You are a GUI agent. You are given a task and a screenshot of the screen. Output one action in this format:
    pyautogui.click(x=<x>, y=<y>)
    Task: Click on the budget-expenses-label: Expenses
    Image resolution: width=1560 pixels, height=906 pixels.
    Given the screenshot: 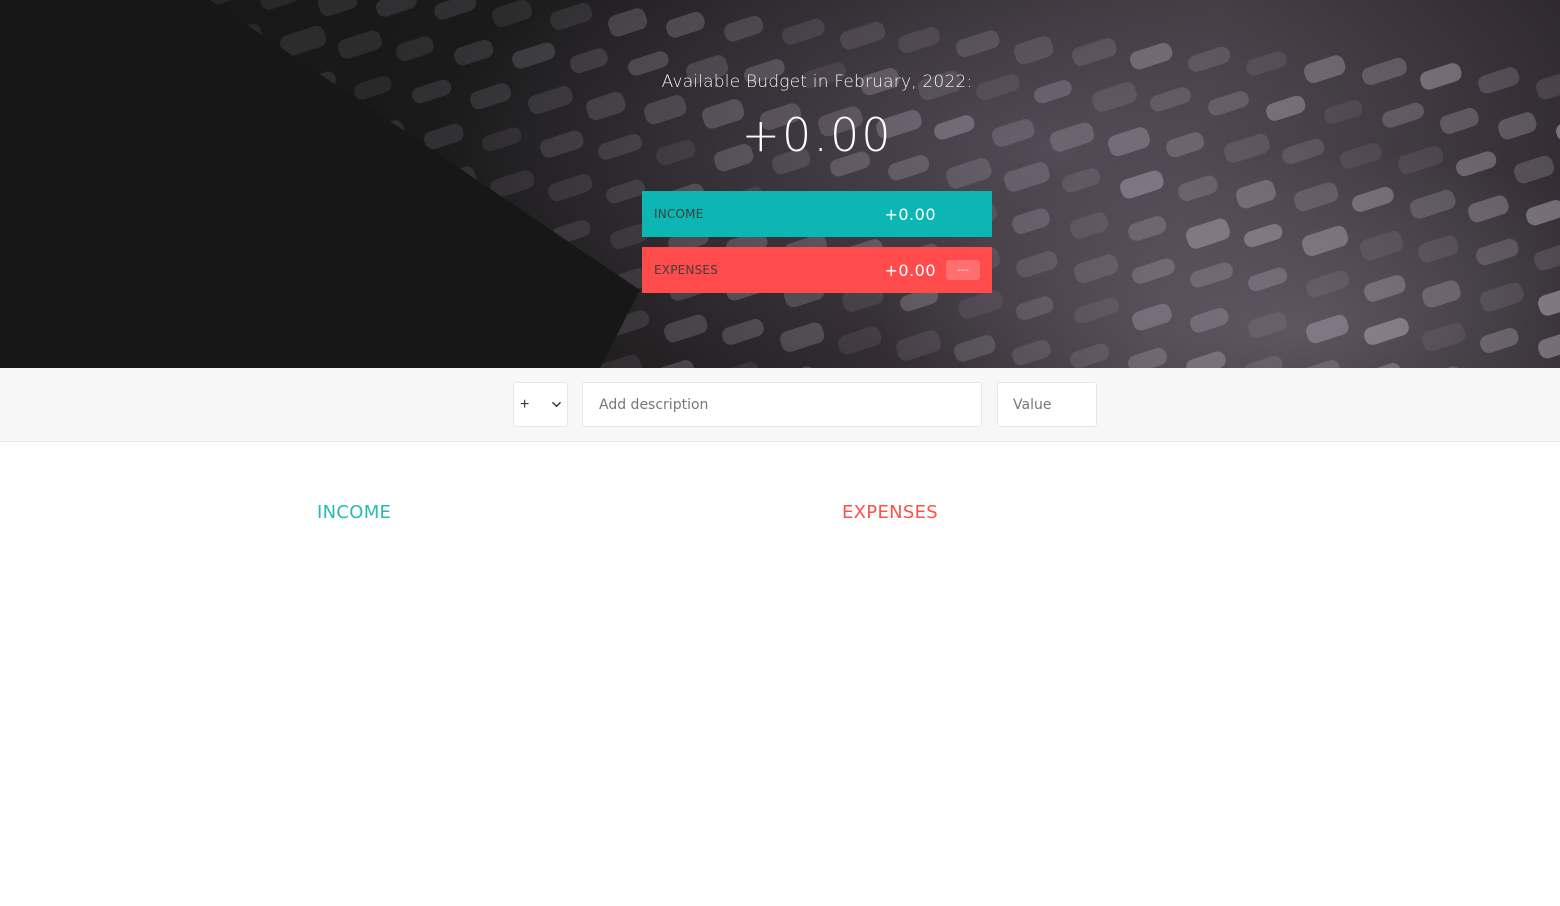 What is the action you would take?
    pyautogui.click(x=686, y=270)
    